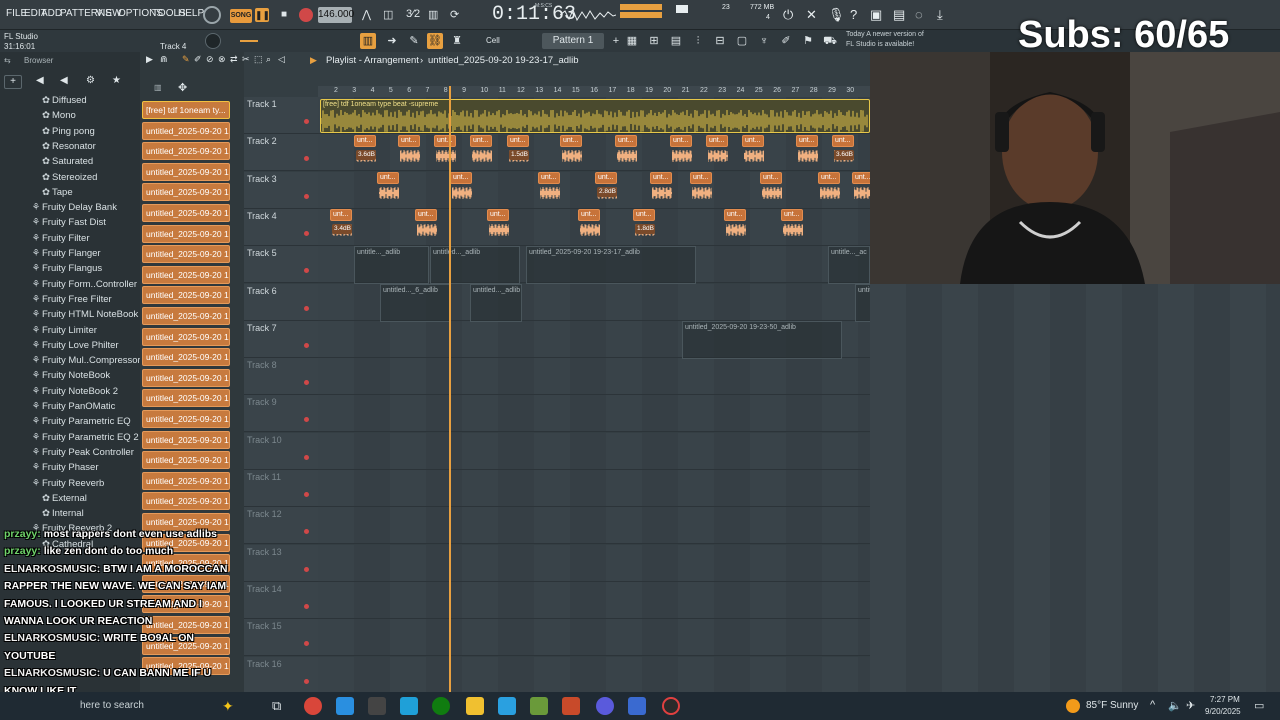 Image resolution: width=1280 pixels, height=720 pixels. What do you see at coordinates (70, 408) in the screenshot?
I see `browser-item: ⚘ Fruity PanOMatic` at bounding box center [70, 408].